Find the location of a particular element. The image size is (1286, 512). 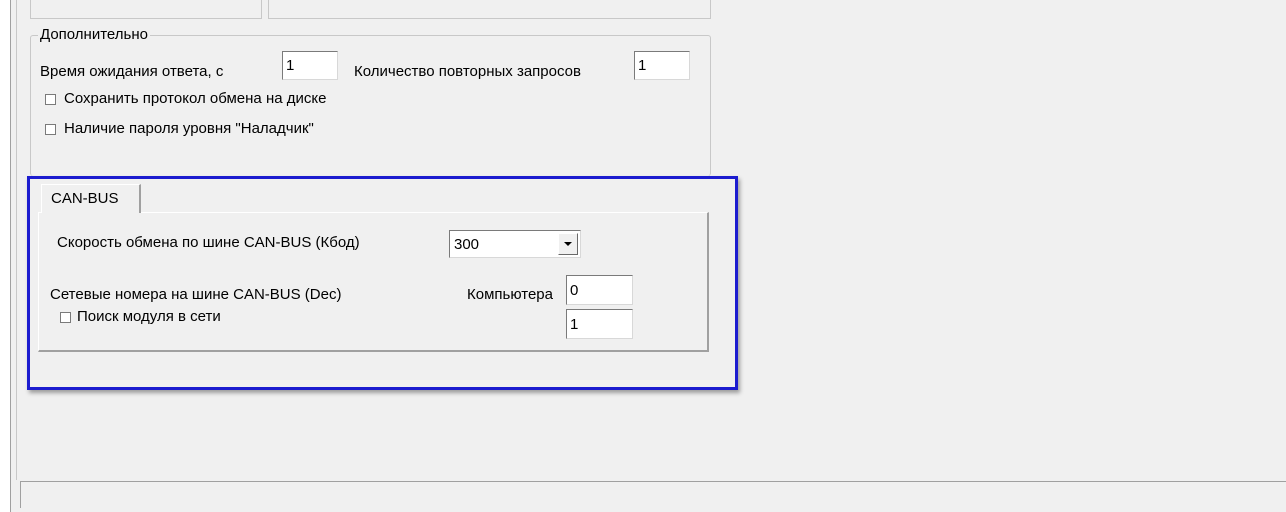

timeout-input is located at coordinates (310, 65).